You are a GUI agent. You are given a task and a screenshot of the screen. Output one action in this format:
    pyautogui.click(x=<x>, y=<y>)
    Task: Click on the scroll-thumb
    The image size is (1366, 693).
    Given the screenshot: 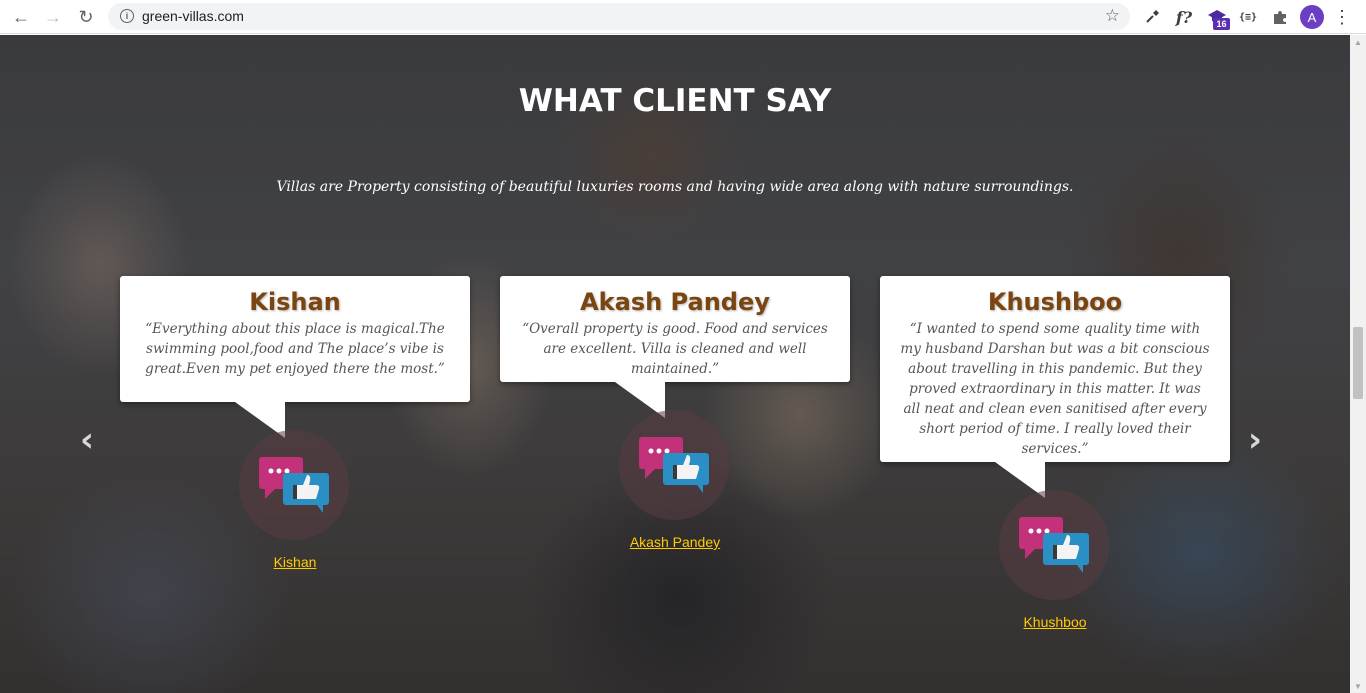 What is the action you would take?
    pyautogui.click(x=1358, y=363)
    